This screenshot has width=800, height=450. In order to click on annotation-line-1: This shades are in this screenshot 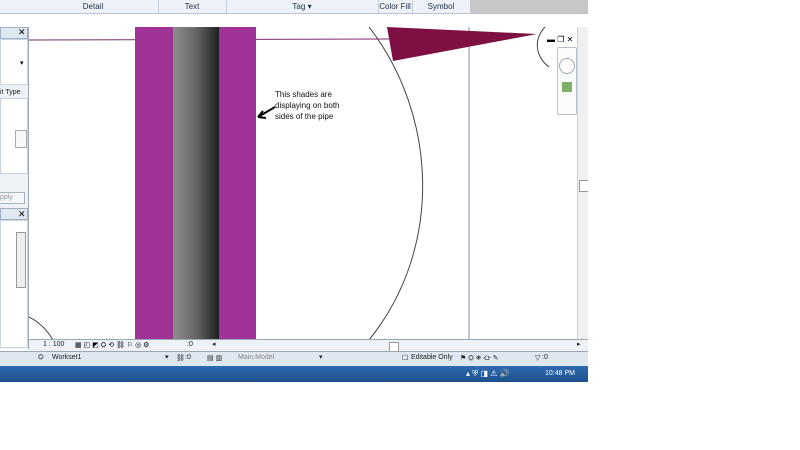, I will do `click(303, 94)`.